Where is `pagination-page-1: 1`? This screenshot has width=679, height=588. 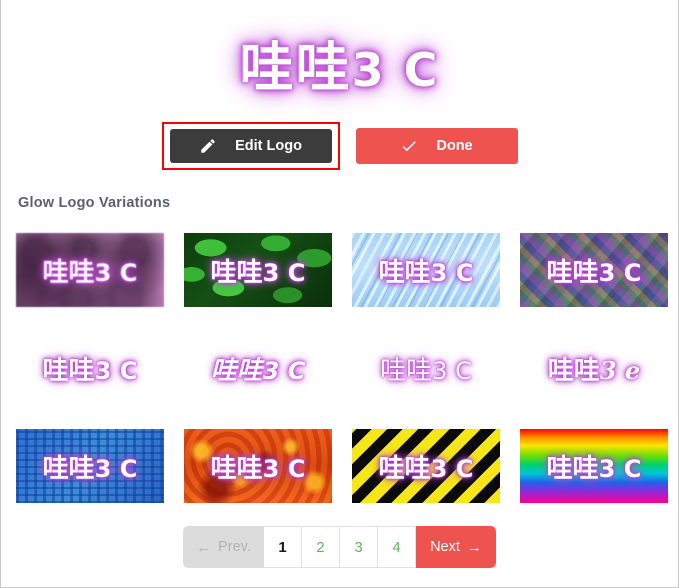
pagination-page-1: 1 is located at coordinates (283, 547).